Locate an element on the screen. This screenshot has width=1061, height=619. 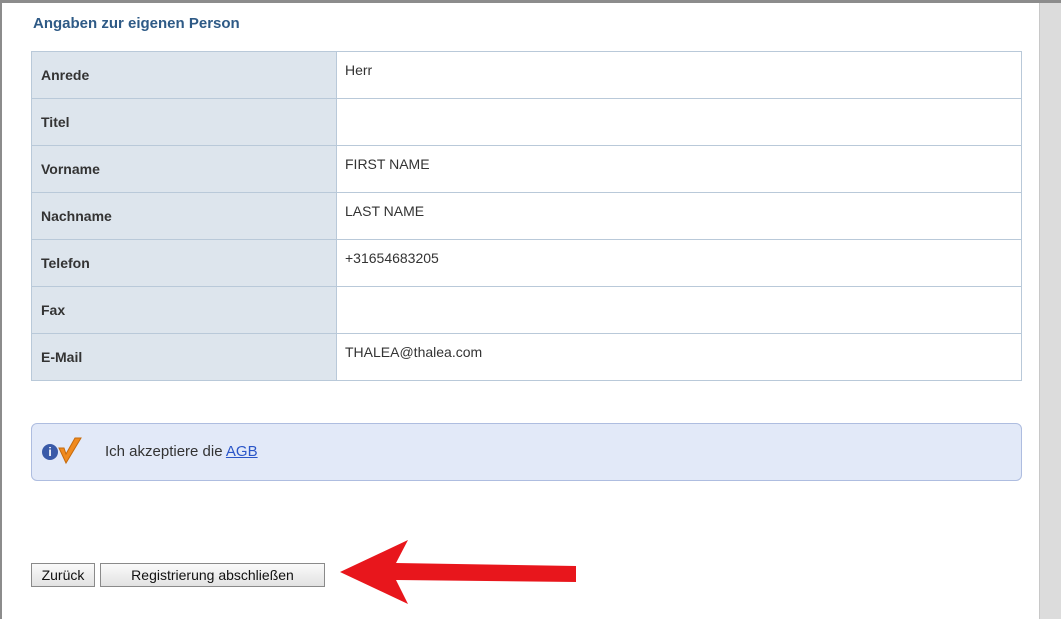
section-title: Angaben zur eigenen Person is located at coordinates (136, 23).